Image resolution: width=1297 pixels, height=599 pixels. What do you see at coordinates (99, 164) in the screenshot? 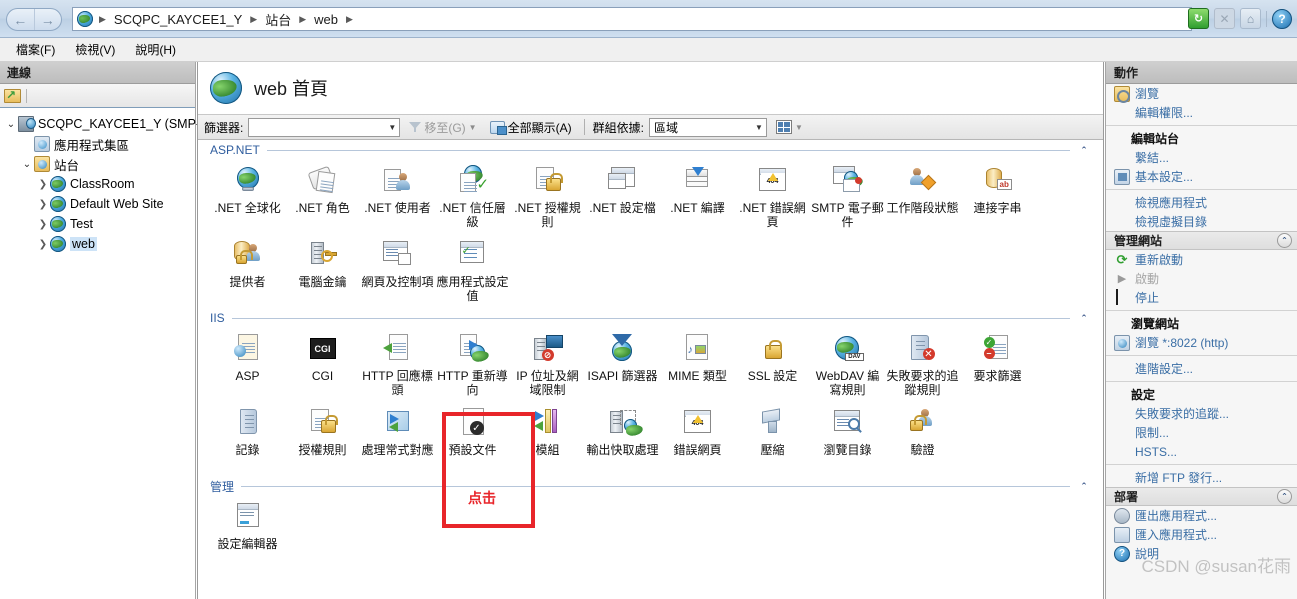
I see `tree-item-站台: ⌄ 站台` at bounding box center [99, 164].